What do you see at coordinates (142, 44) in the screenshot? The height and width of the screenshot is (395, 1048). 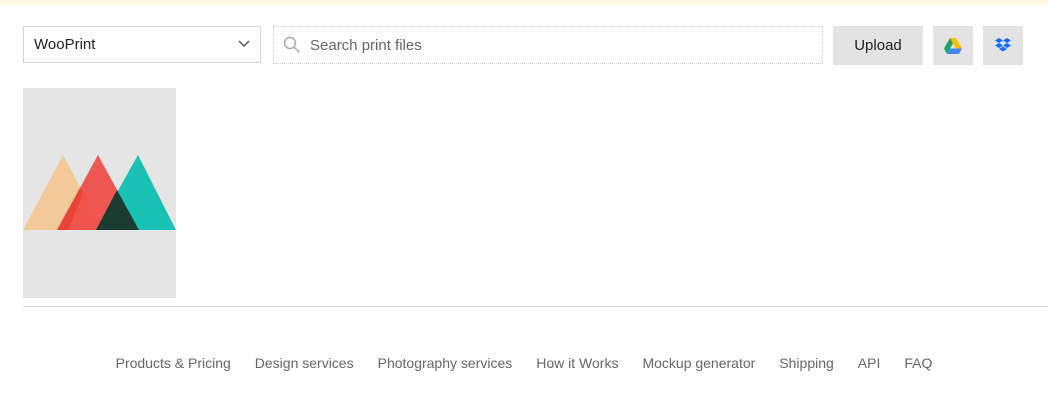 I see `store-select: WooPrint` at bounding box center [142, 44].